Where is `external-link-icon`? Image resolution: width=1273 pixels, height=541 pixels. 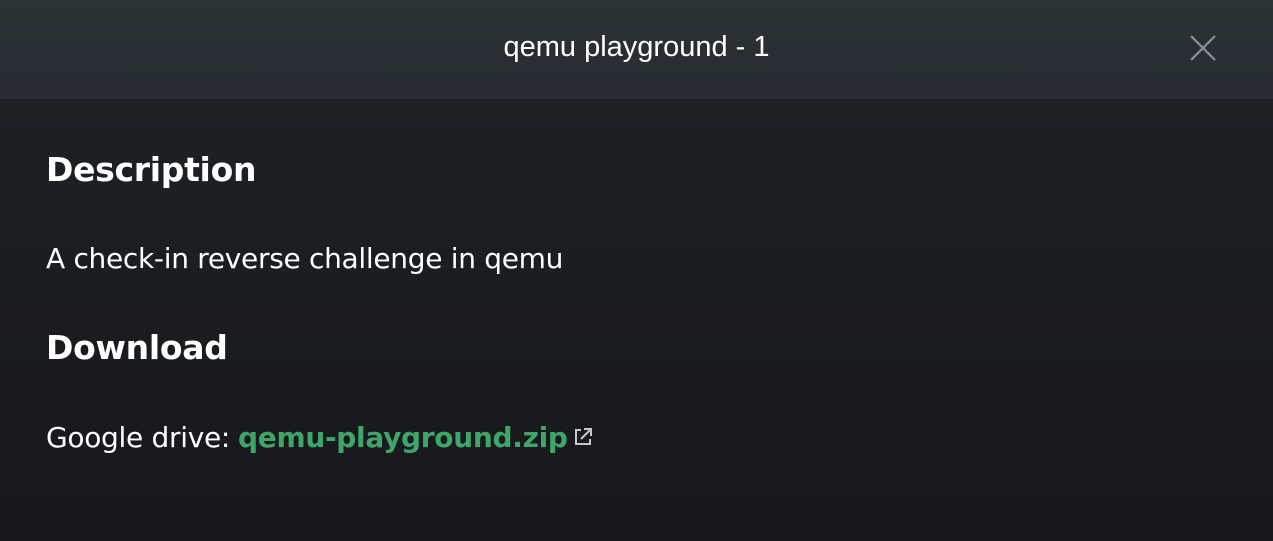
external-link-icon is located at coordinates (583, 438).